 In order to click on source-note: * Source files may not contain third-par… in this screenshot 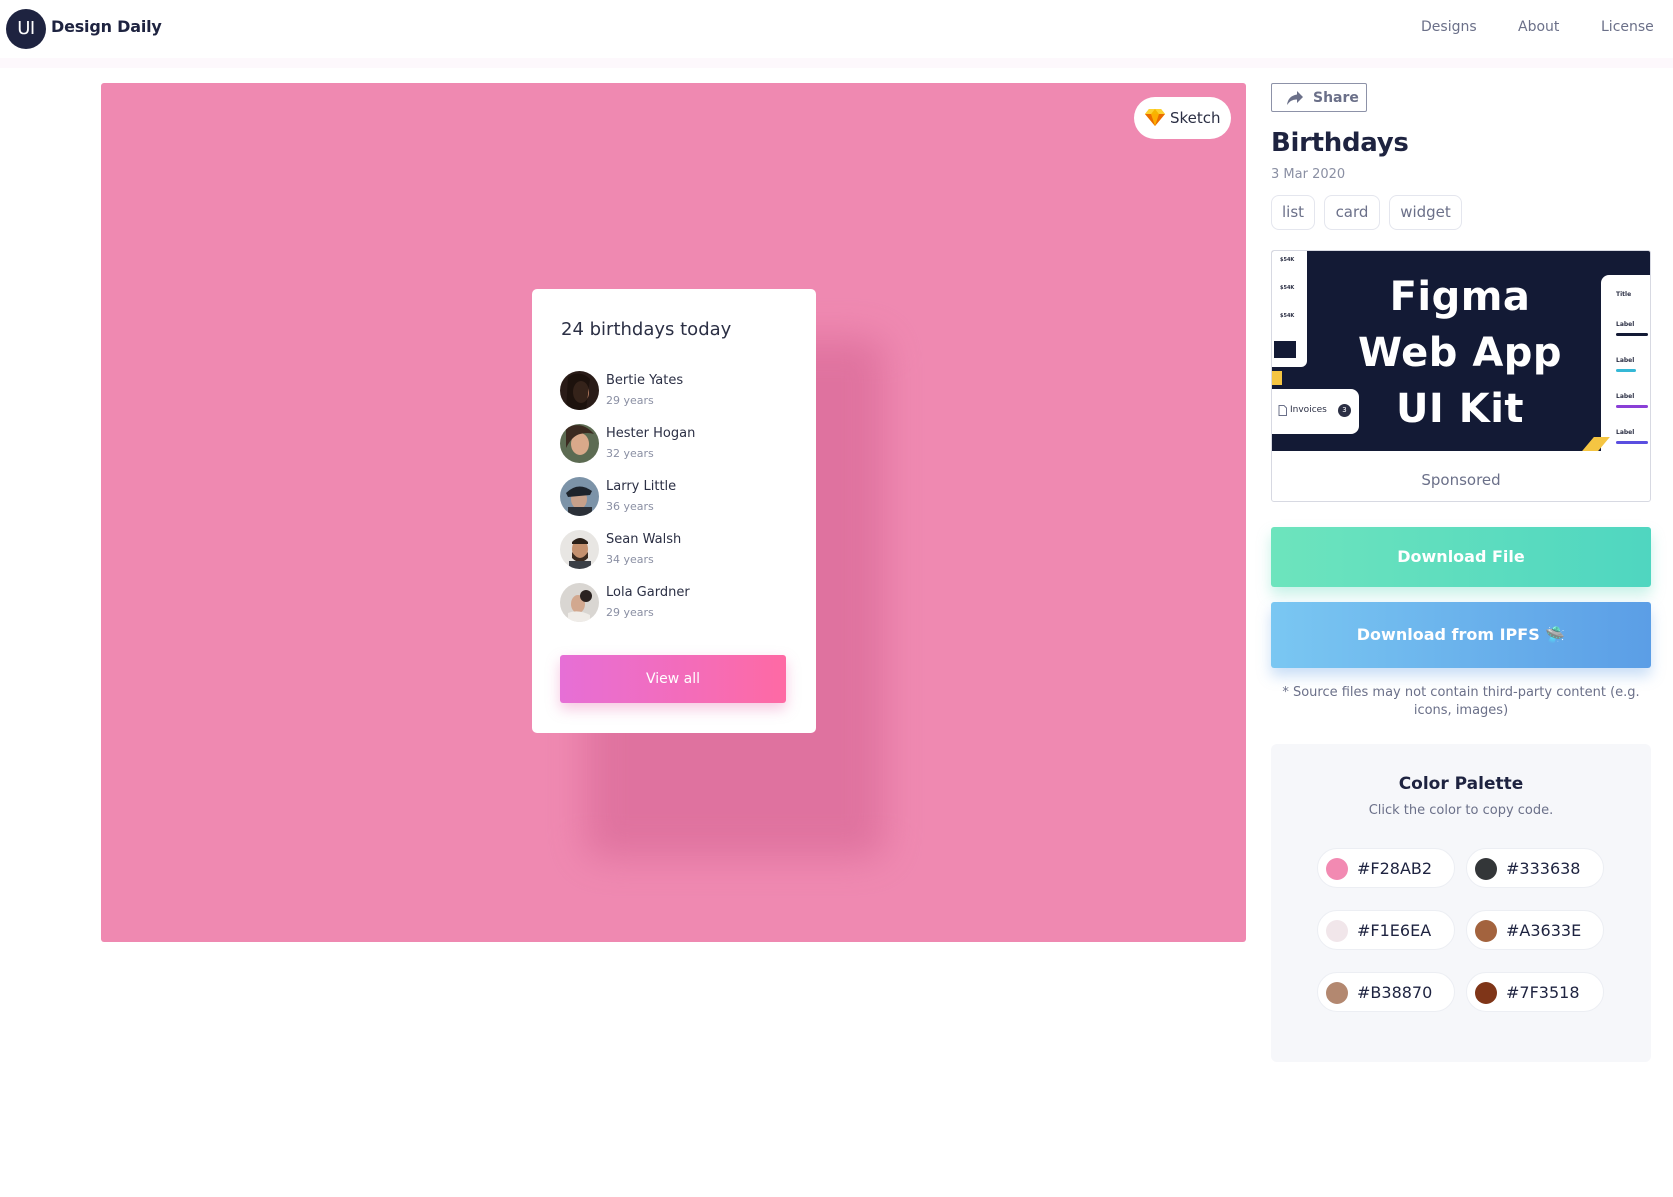, I will do `click(1461, 701)`.